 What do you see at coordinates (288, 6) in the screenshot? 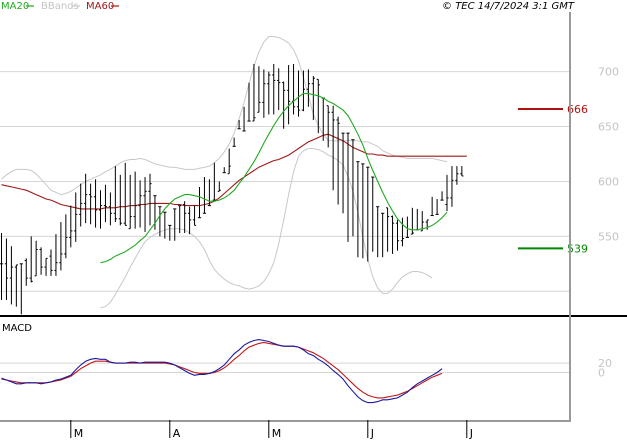
I see `chart-header: MA20 BBands MA60 © TEC 14/7/2024 3:1 GMT` at bounding box center [288, 6].